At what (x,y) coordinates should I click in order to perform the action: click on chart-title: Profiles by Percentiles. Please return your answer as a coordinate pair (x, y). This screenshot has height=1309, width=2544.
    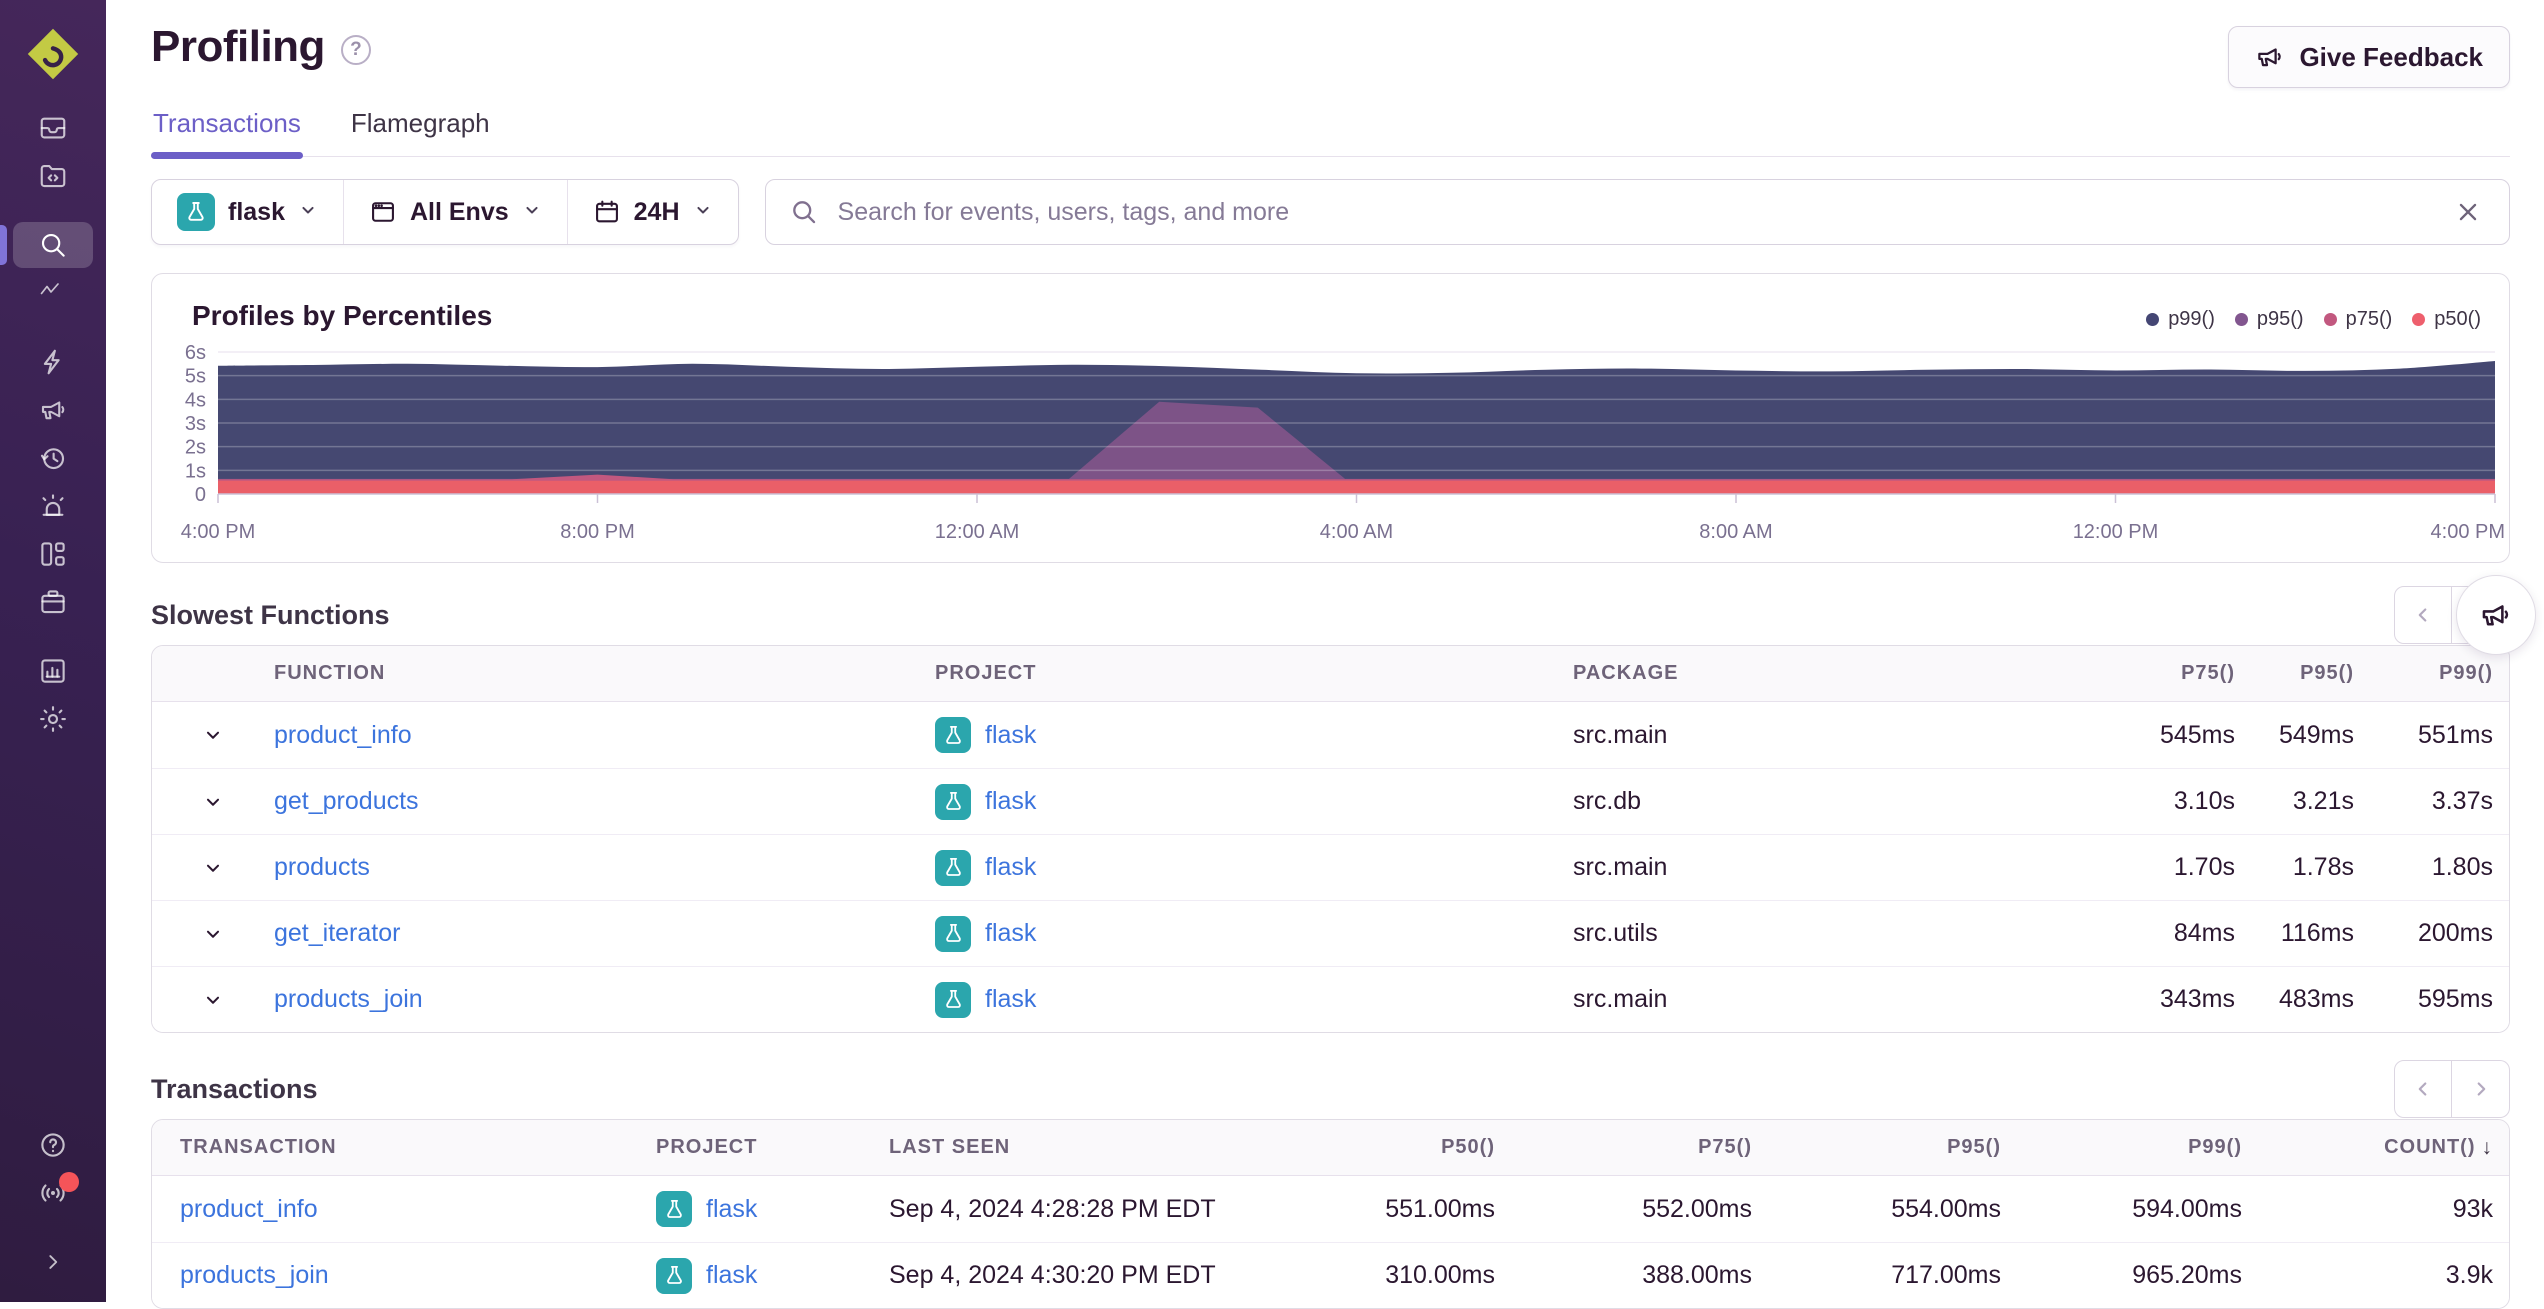
    Looking at the image, I should click on (342, 315).